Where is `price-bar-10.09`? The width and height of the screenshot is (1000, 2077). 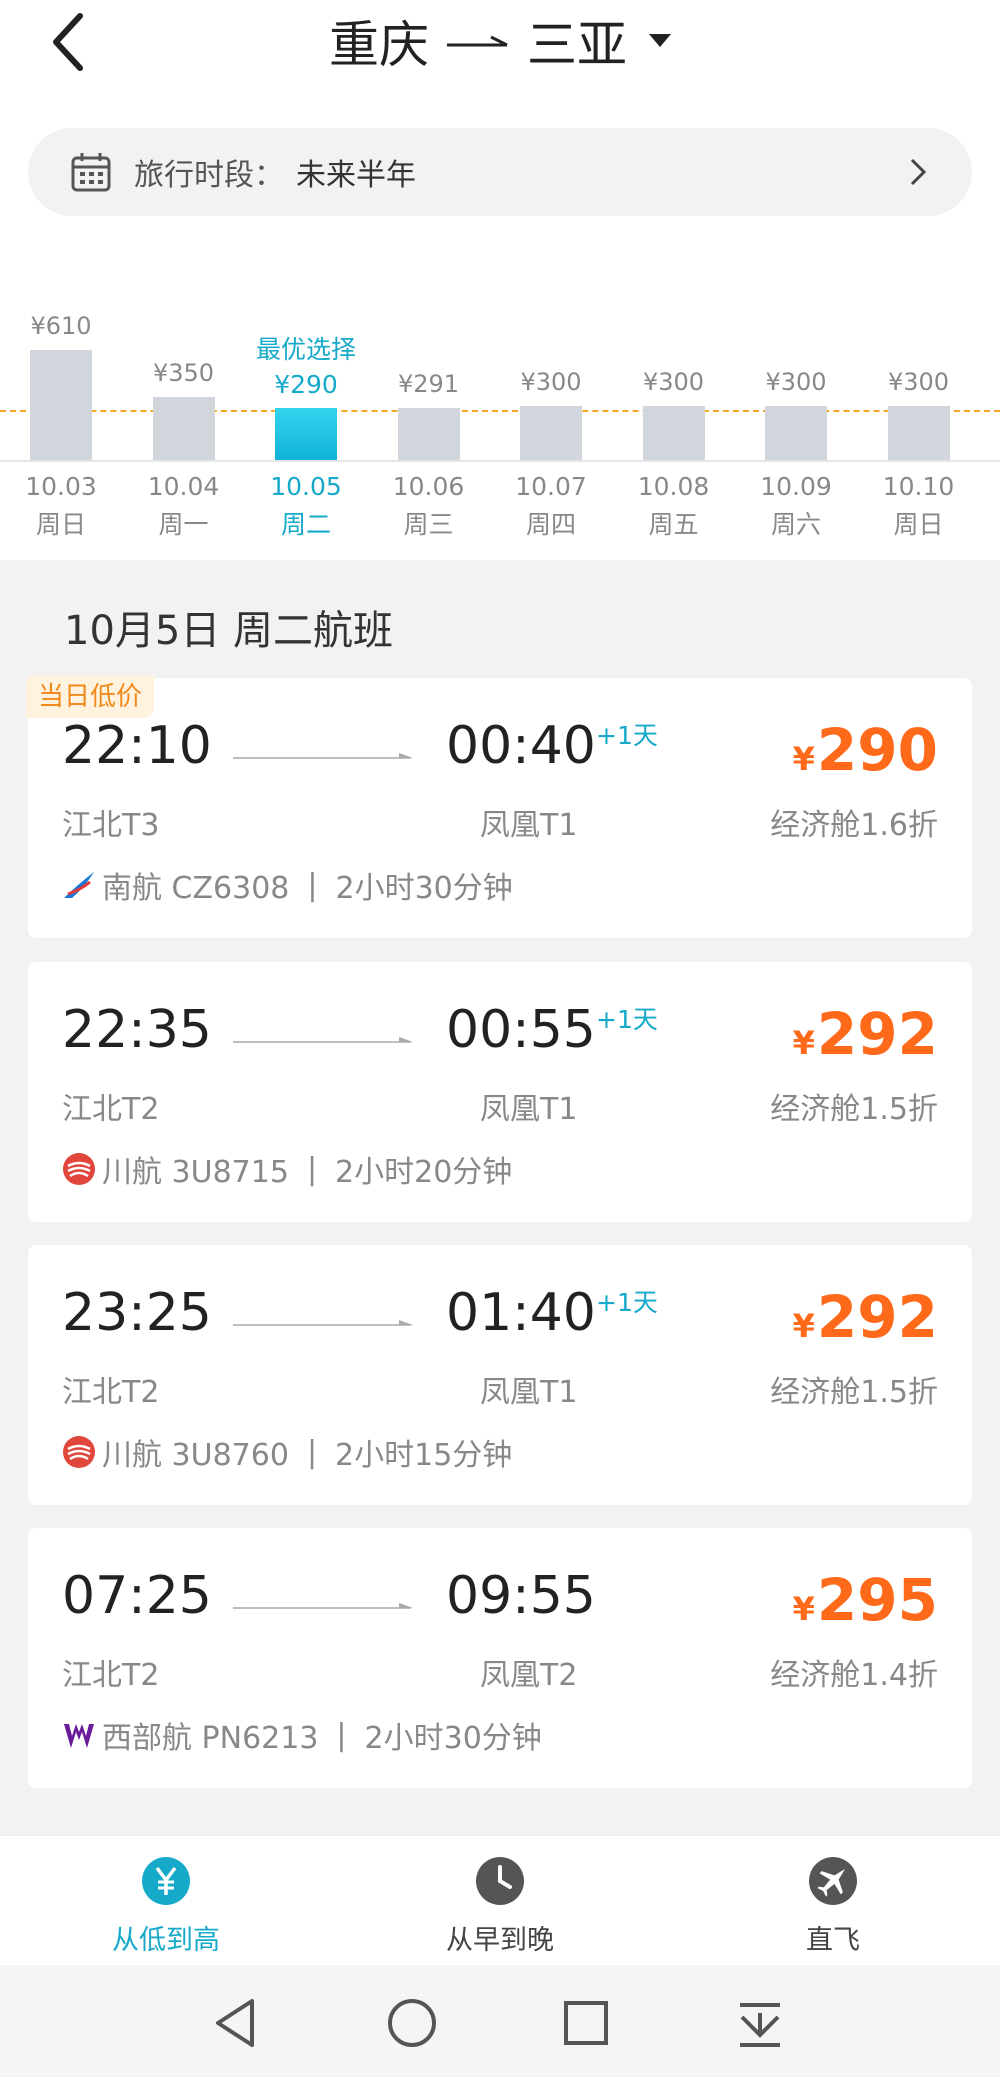
price-bar-10.09 is located at coordinates (796, 433).